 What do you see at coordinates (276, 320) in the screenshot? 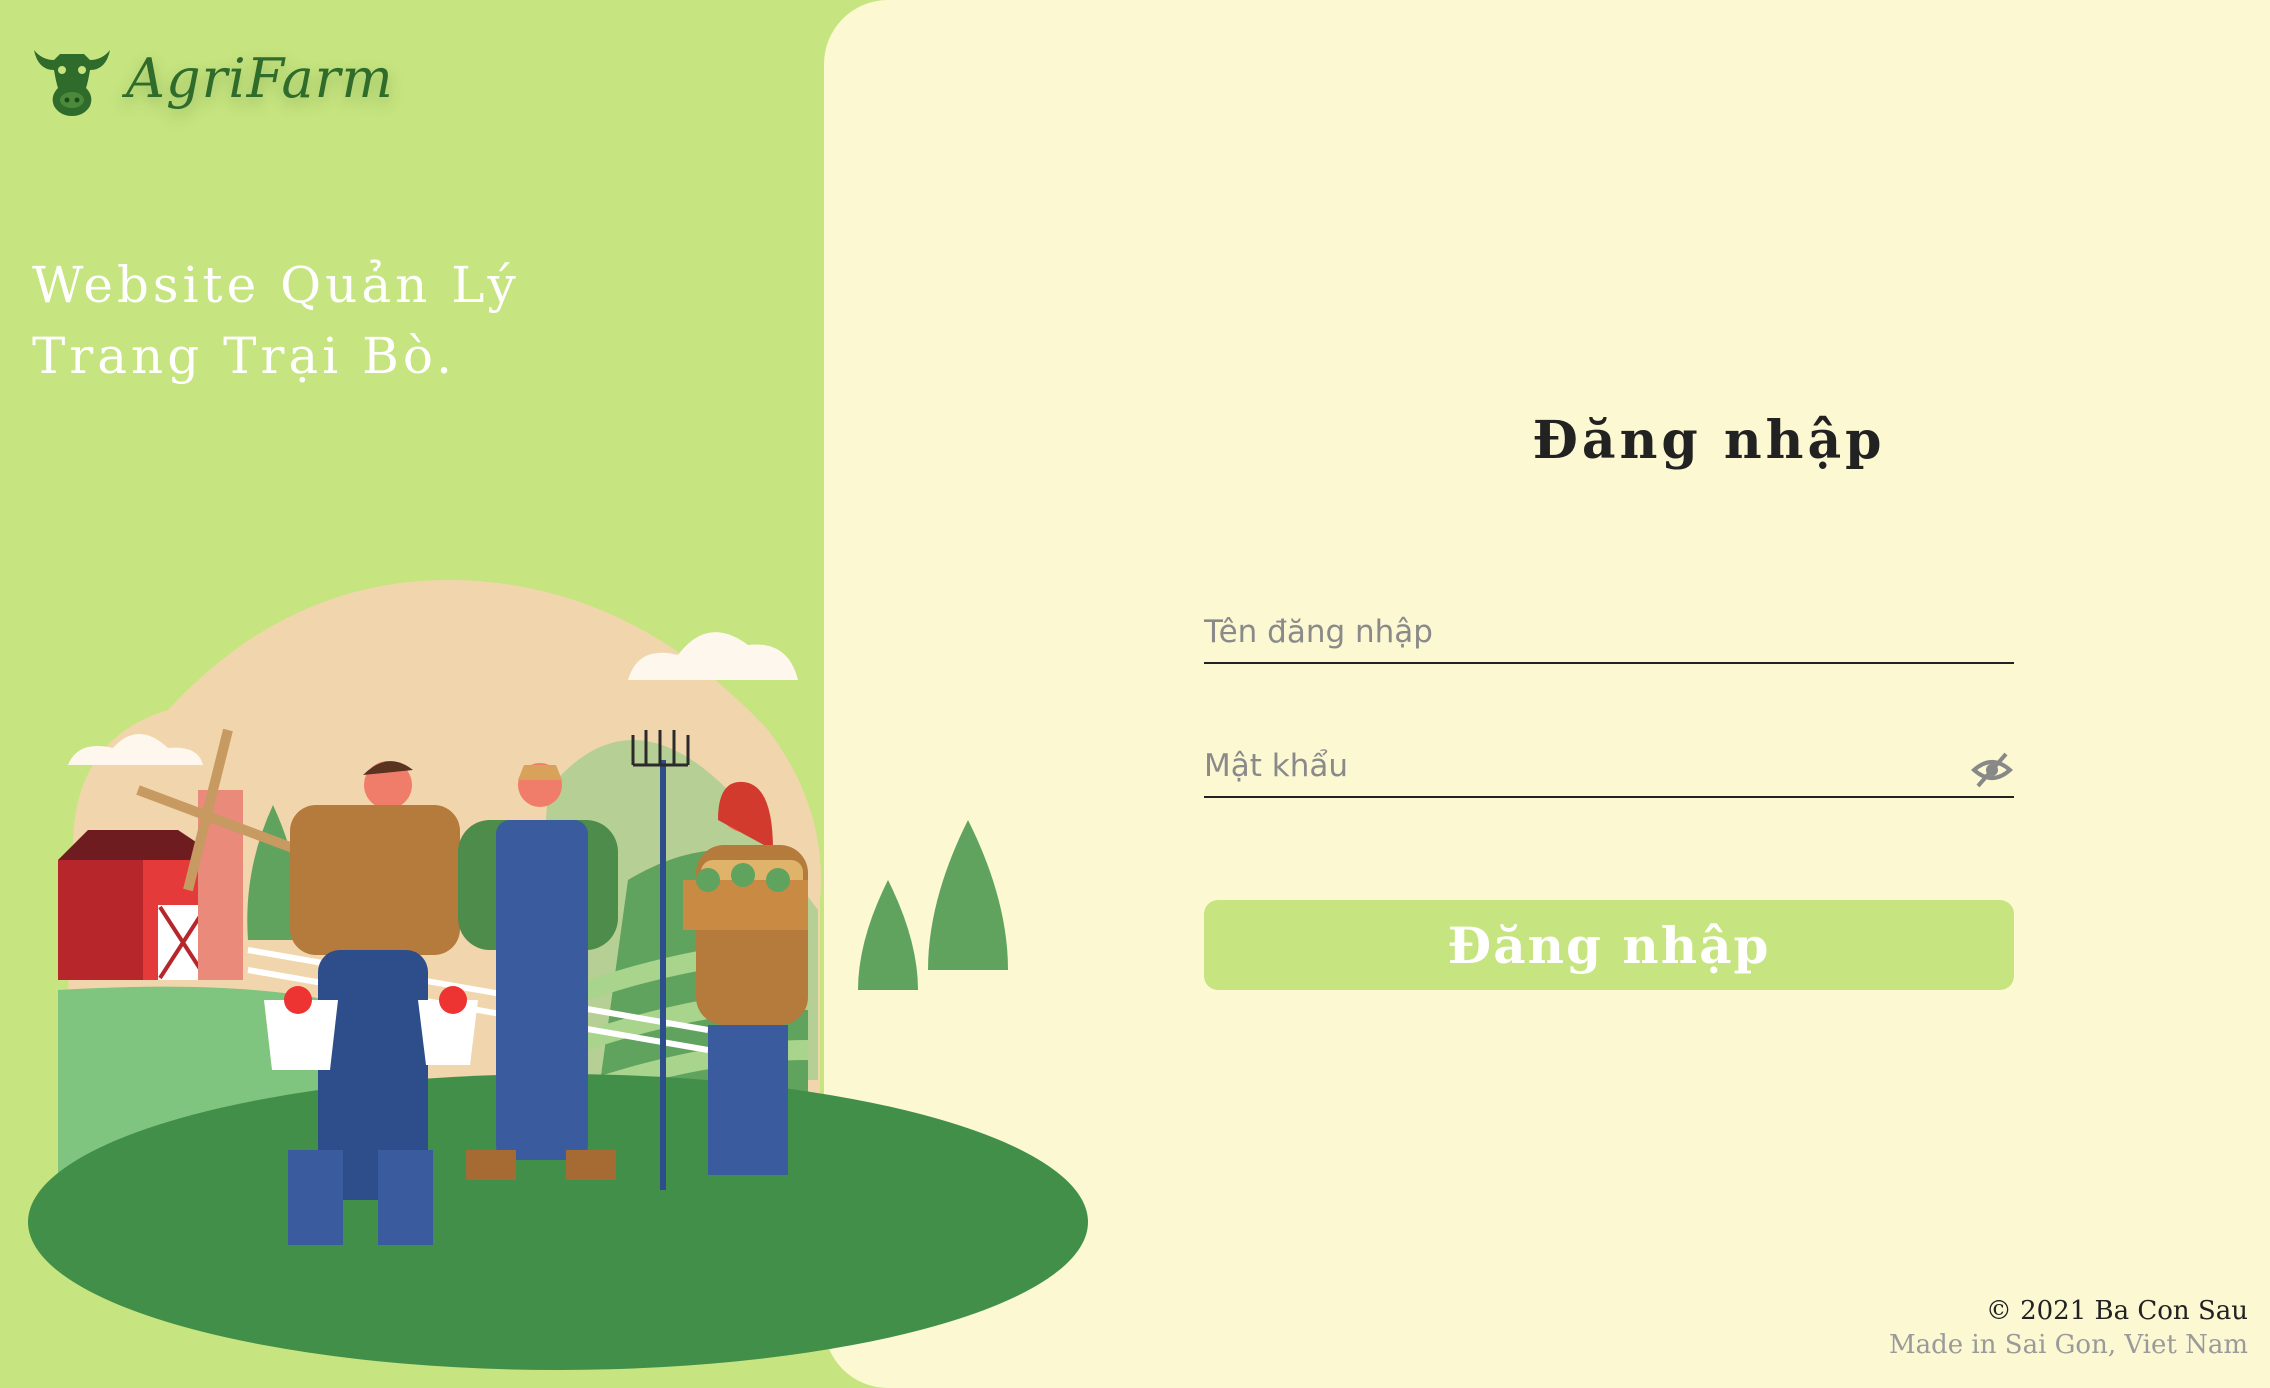
I see `tagline: Website Quản Lý Trang Trại Bò.` at bounding box center [276, 320].